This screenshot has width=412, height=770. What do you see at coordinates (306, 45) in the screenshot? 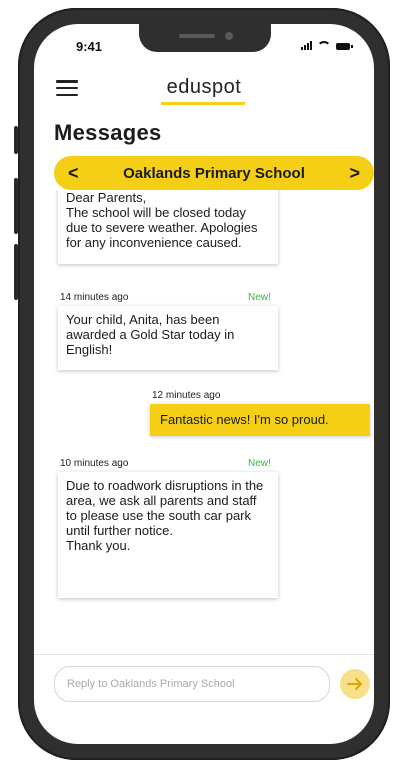
I see `signal-icon` at bounding box center [306, 45].